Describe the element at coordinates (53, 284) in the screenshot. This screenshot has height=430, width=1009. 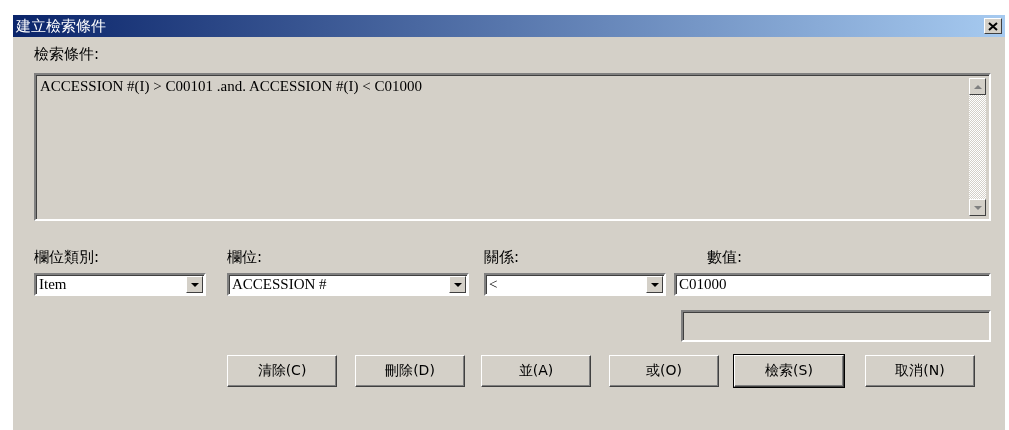
I see `field-value: Item` at that location.